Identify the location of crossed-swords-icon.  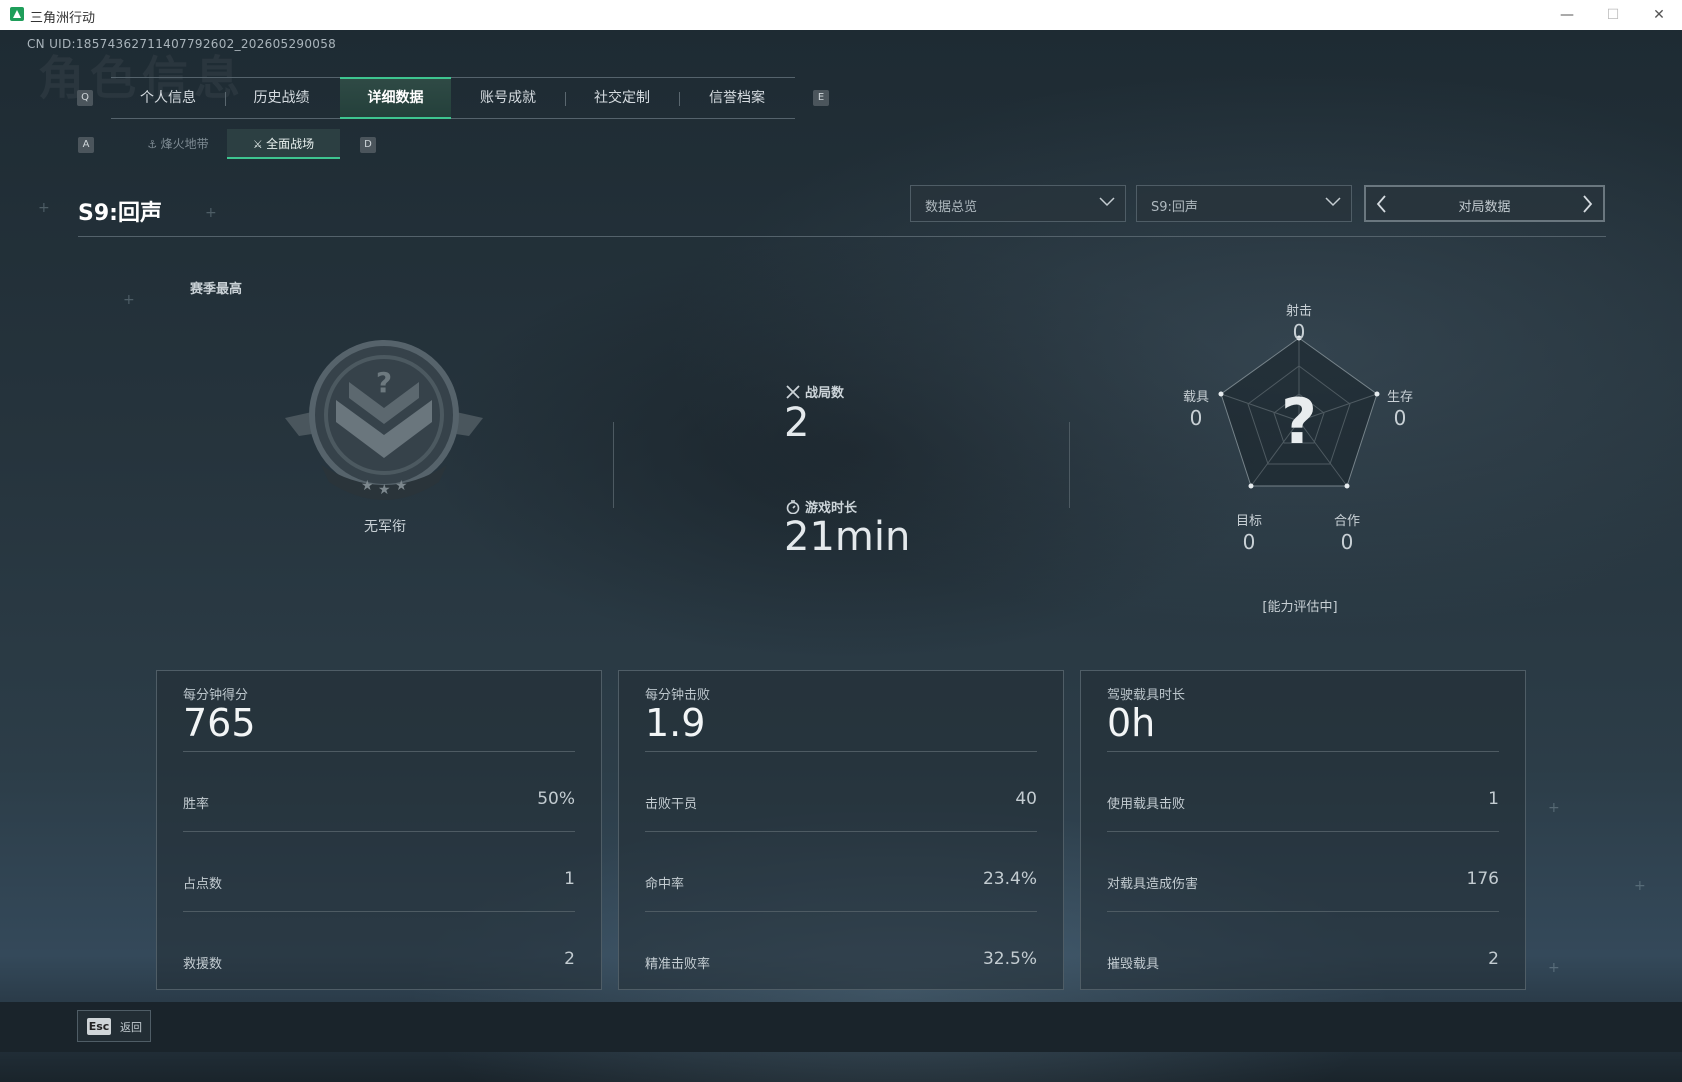
(793, 392).